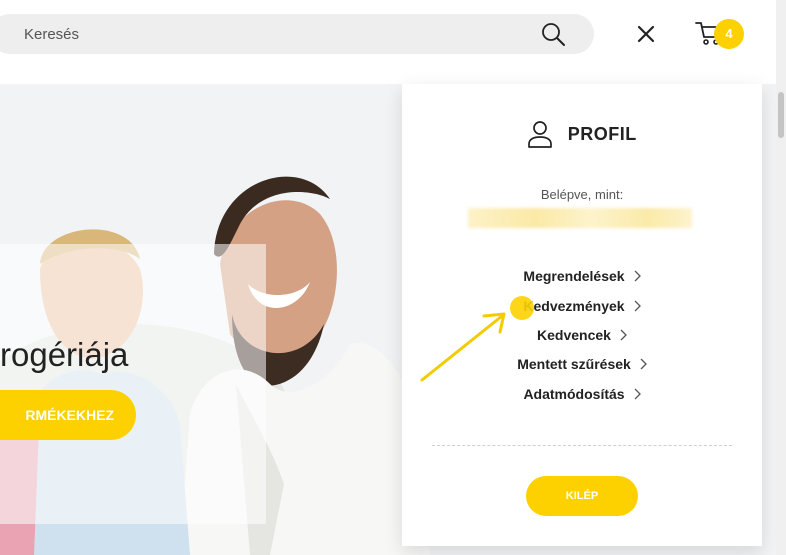 This screenshot has width=786, height=555. Describe the element at coordinates (68, 415) in the screenshot. I see `hero-cta-button: RMÉKEKHEZ` at that location.